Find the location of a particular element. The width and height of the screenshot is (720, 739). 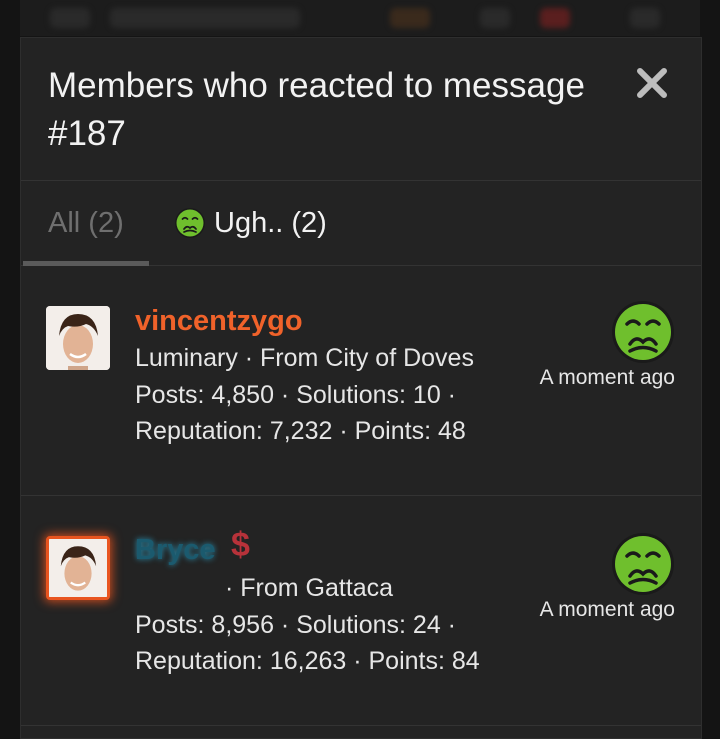

username-link: Bryce is located at coordinates (175, 550).